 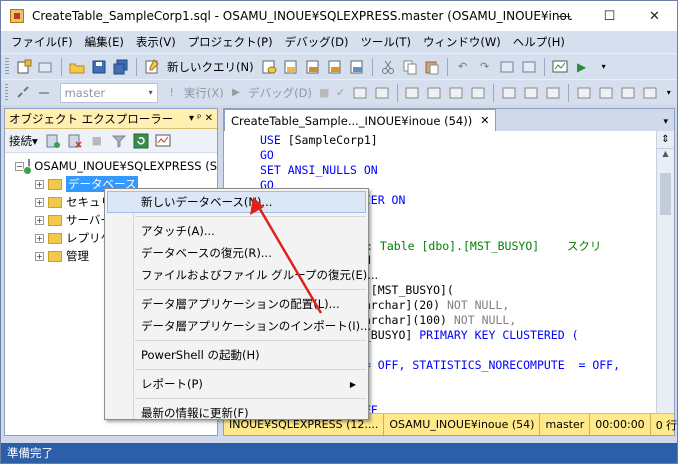 What do you see at coordinates (357, 67) in the screenshot?
I see `dax-query-icon` at bounding box center [357, 67].